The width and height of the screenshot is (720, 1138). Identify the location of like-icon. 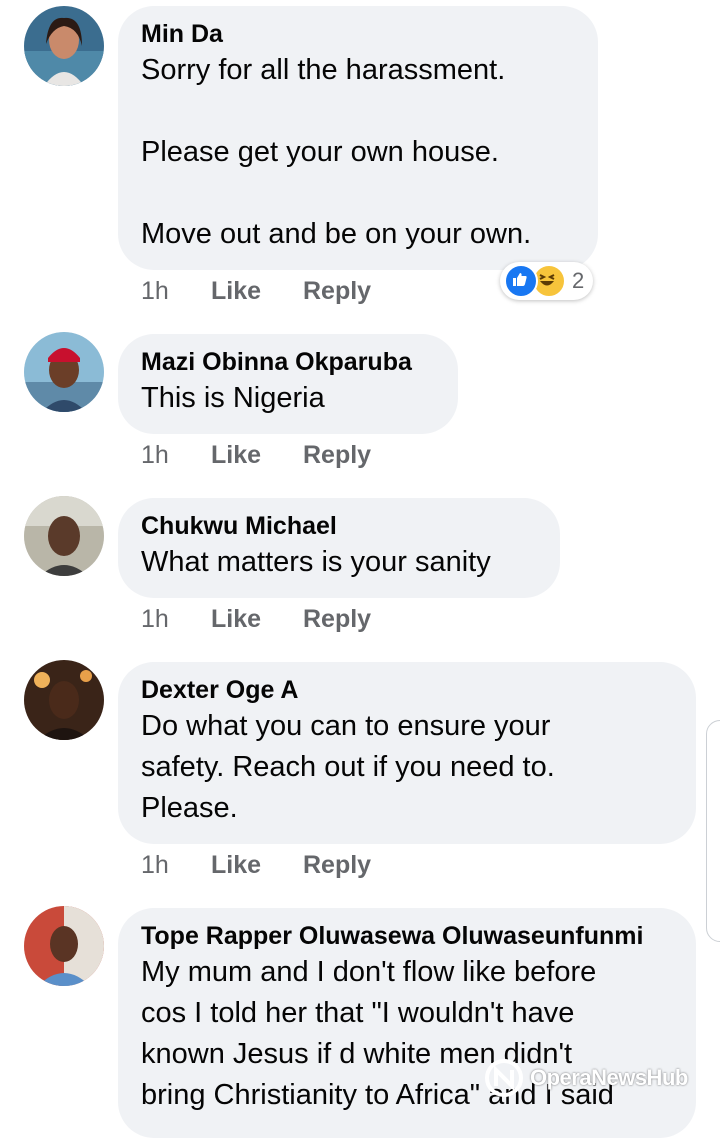
(521, 281).